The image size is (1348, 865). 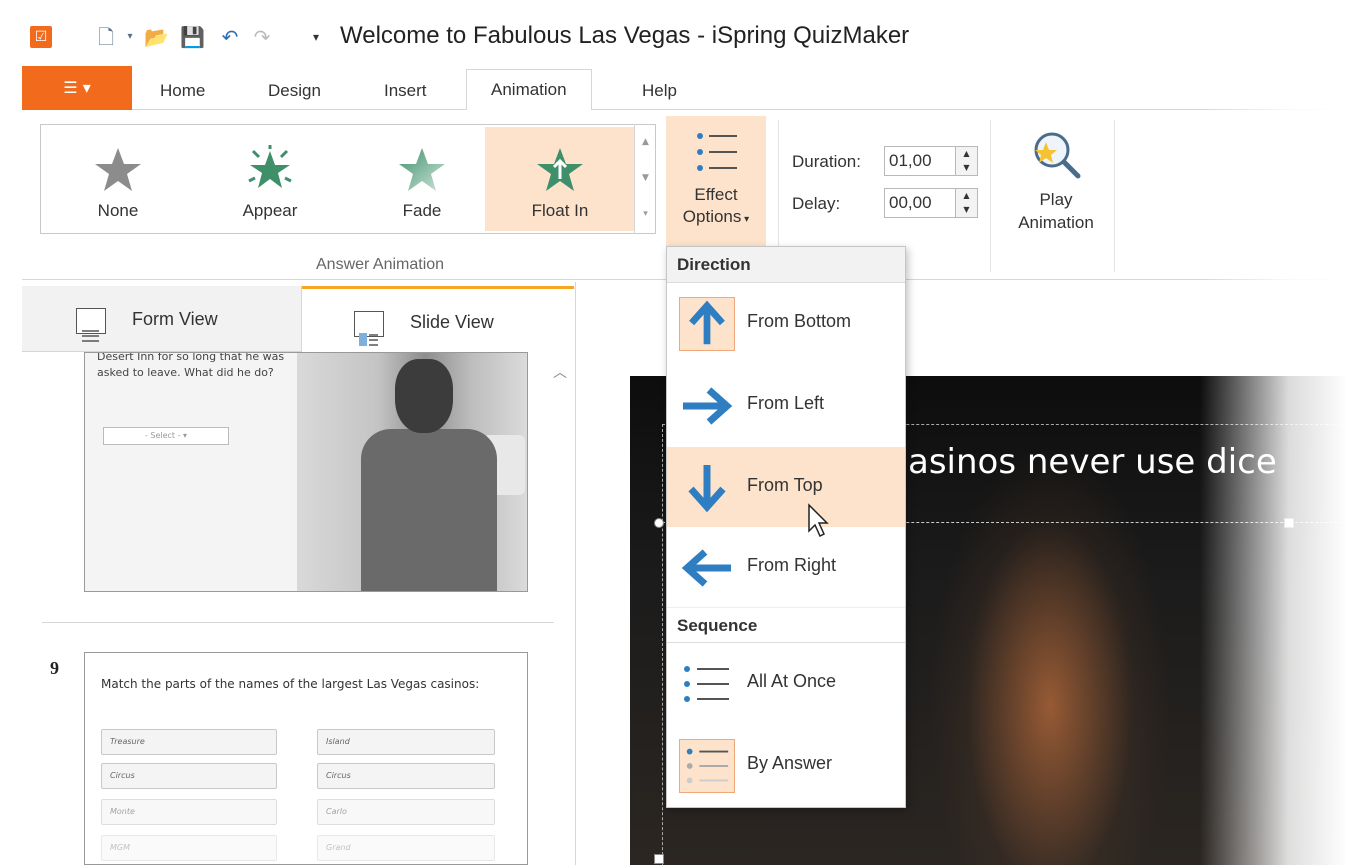 What do you see at coordinates (118, 210) in the screenshot?
I see `gallery-label: None` at bounding box center [118, 210].